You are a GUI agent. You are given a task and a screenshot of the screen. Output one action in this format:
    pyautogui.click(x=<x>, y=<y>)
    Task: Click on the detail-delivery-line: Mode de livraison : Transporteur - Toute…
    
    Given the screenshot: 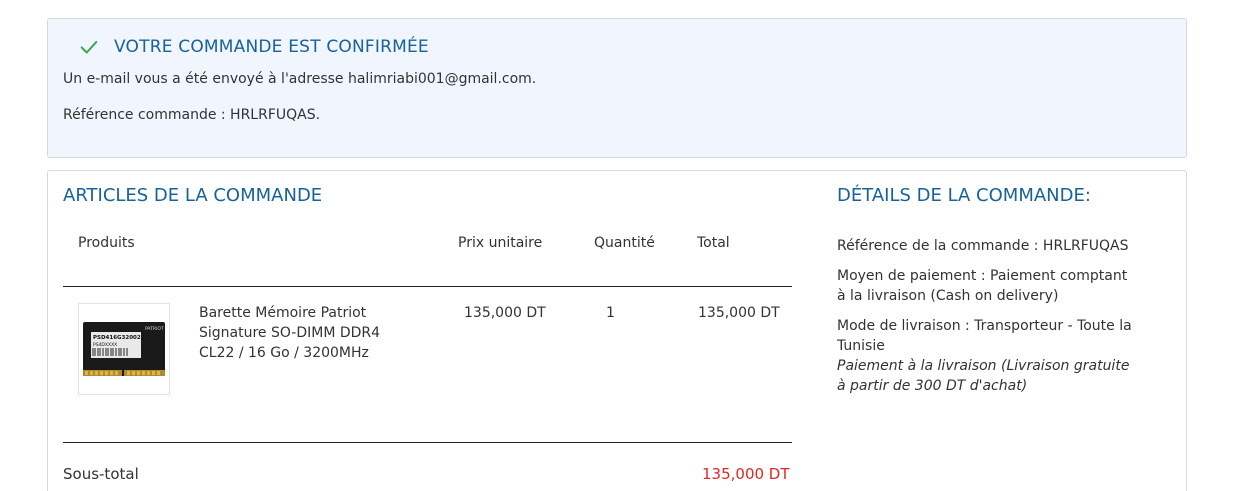 What is the action you would take?
    pyautogui.click(x=984, y=326)
    